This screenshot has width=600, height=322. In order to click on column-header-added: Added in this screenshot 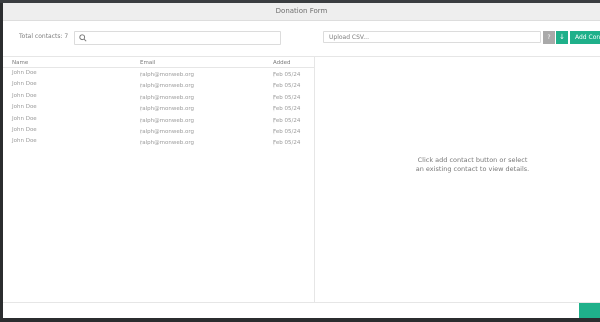, I will do `click(282, 63)`.